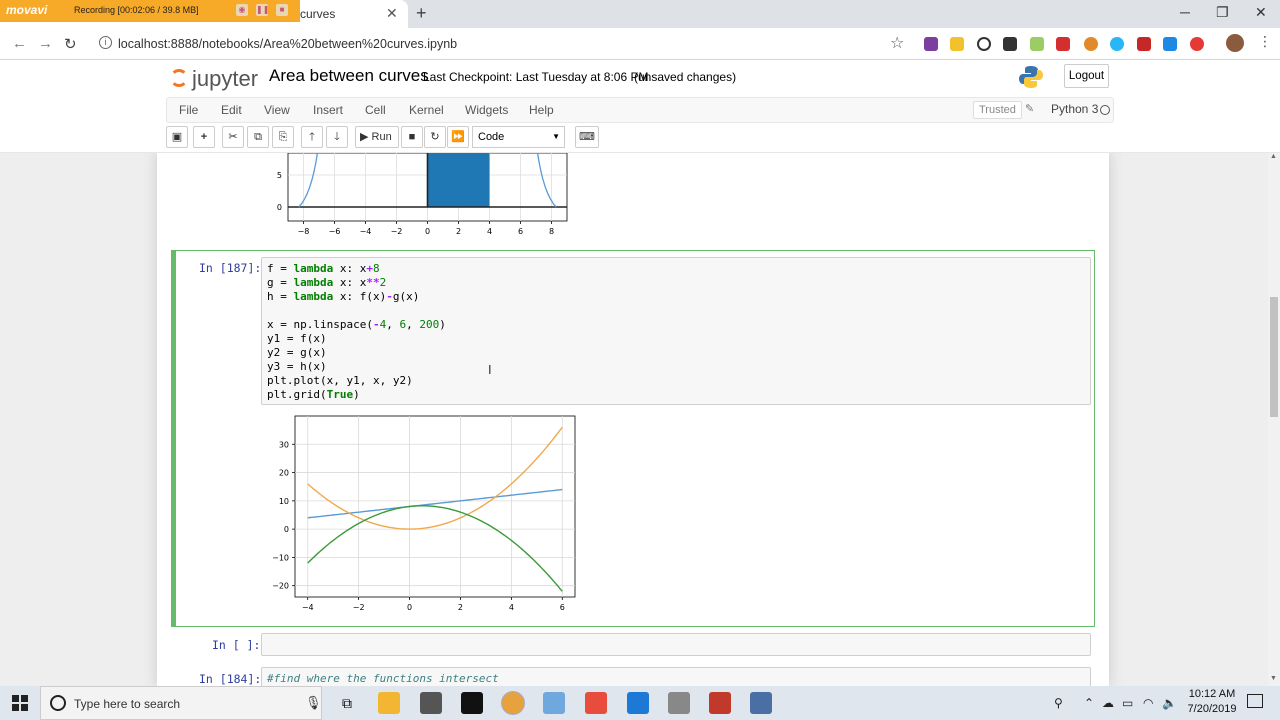 This screenshot has width=1280, height=720. I want to click on restart-run-all-icon: ⏩, so click(458, 137).